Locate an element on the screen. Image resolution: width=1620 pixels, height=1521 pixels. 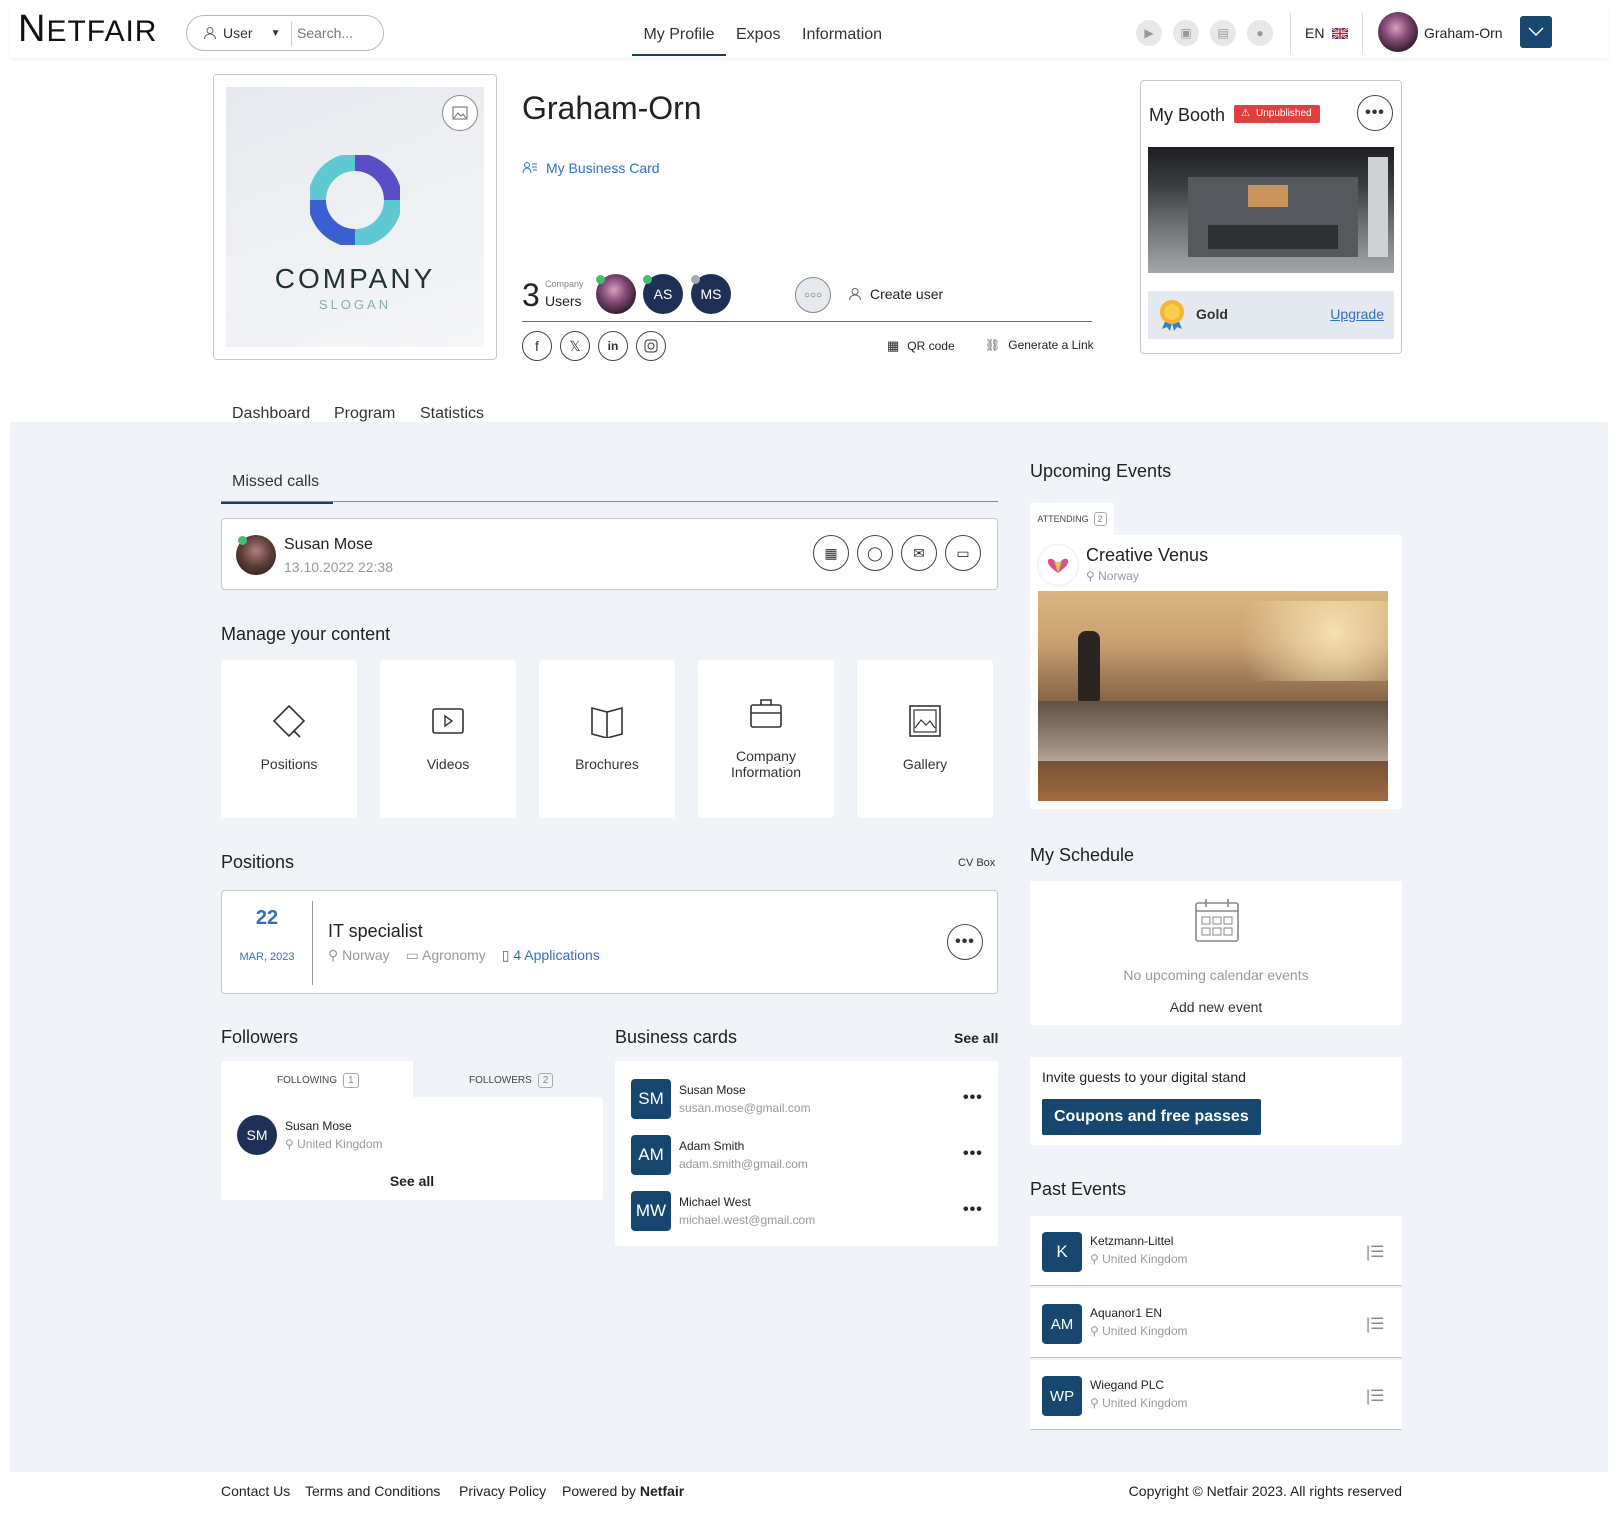
user-name: Graham-Orn is located at coordinates (1463, 33).